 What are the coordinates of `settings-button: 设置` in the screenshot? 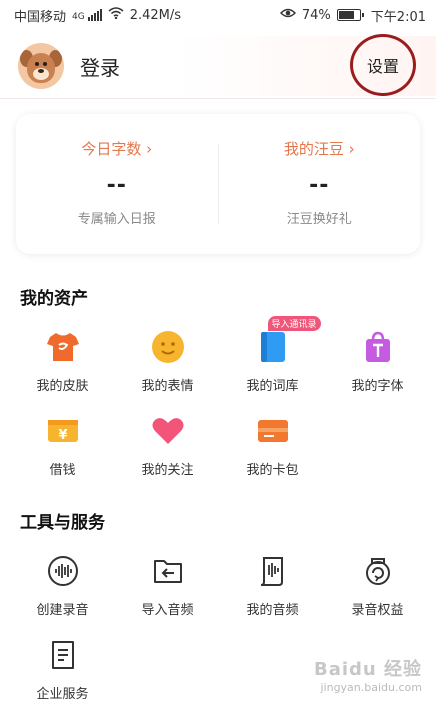 It's located at (383, 65).